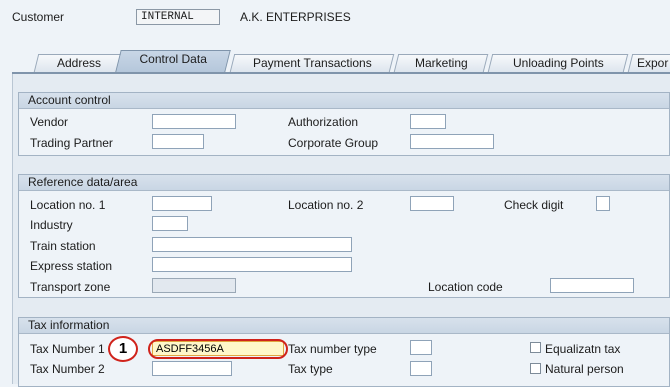  Describe the element at coordinates (49, 122) in the screenshot. I see `vendor-label: Vendor` at that location.